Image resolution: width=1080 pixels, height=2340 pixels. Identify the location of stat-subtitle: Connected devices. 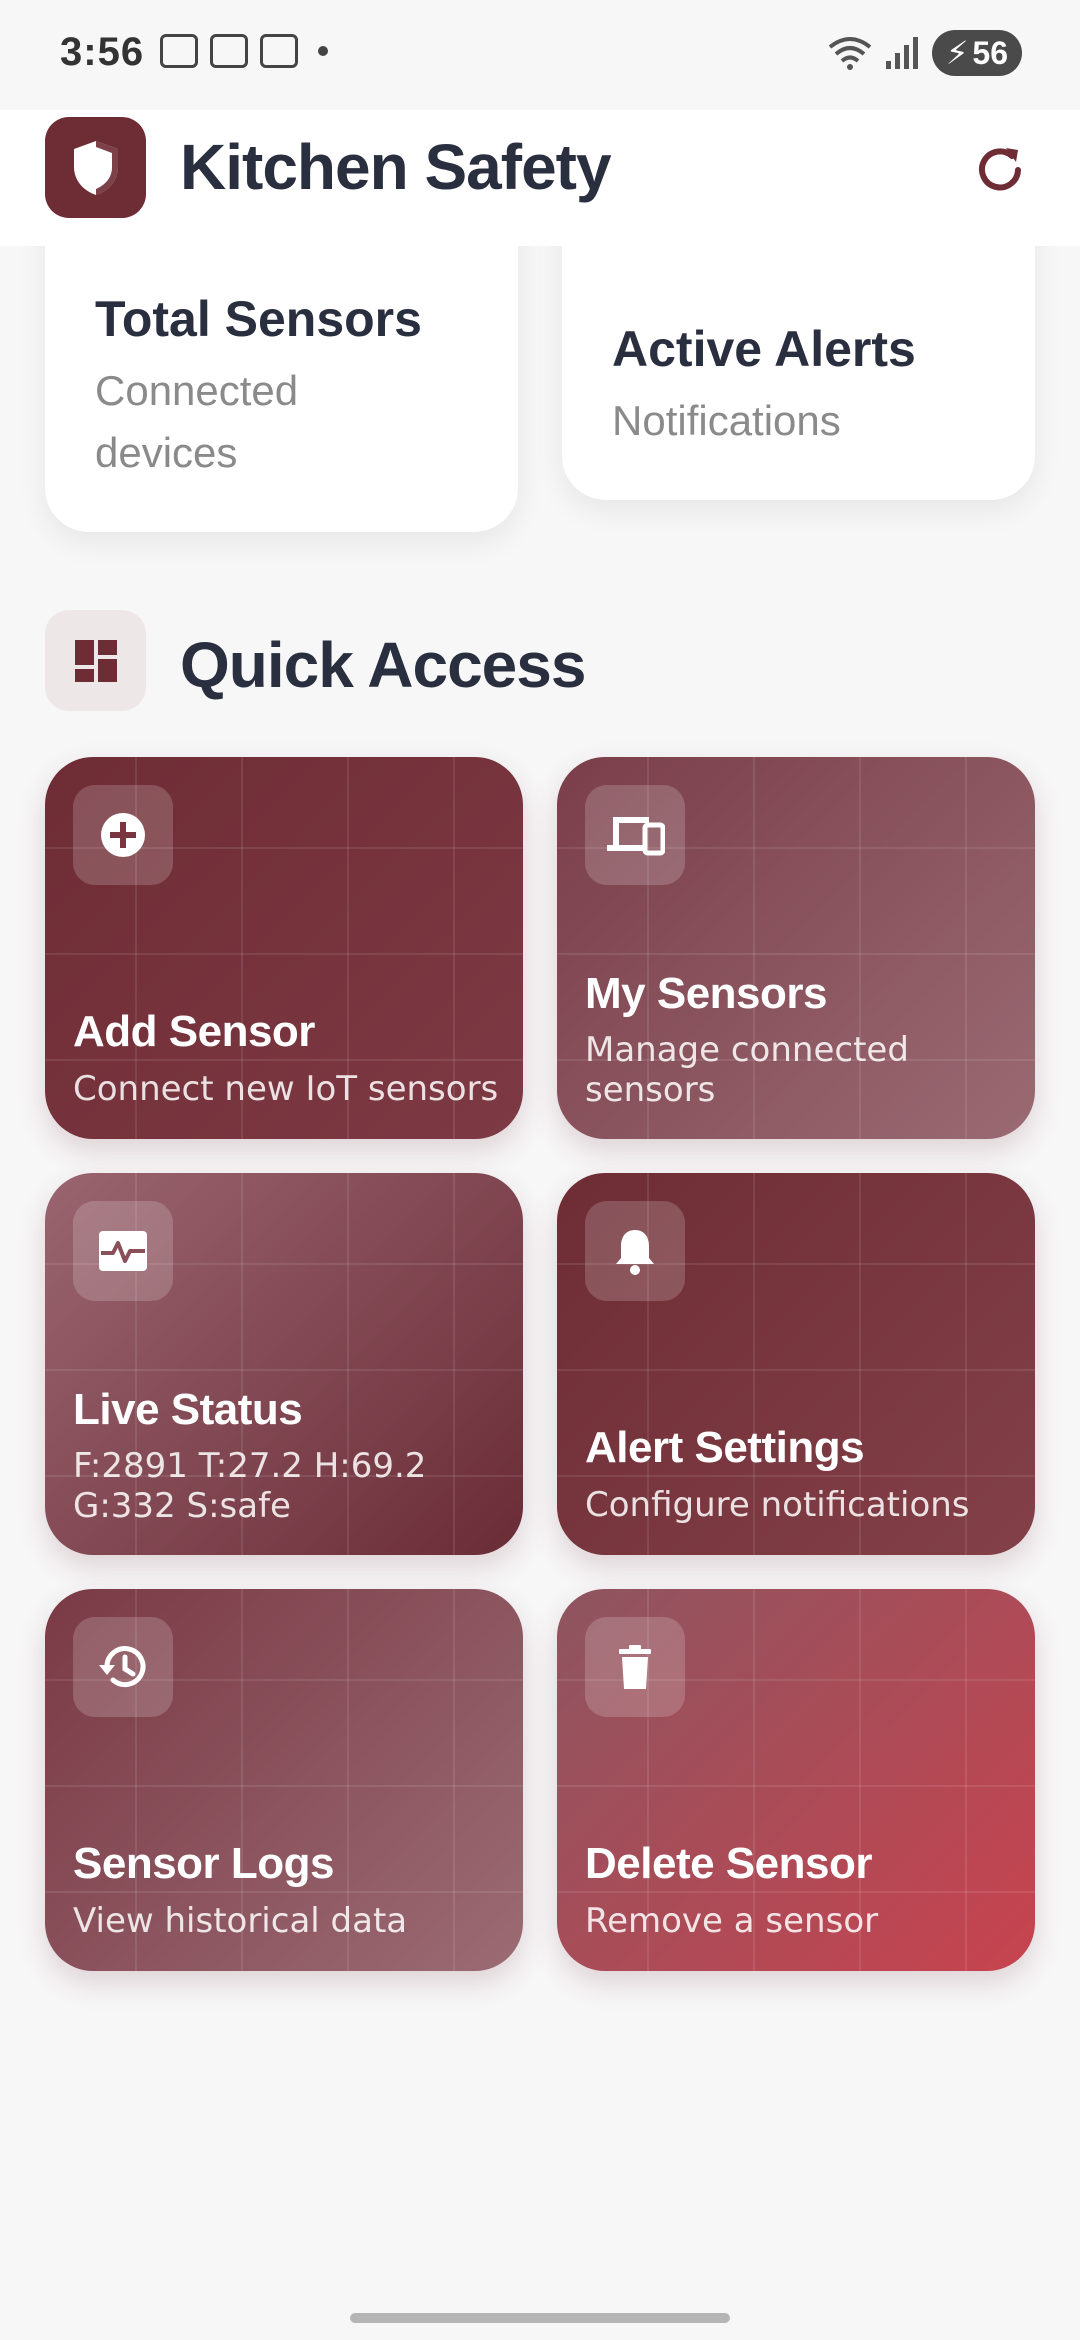
(197, 421).